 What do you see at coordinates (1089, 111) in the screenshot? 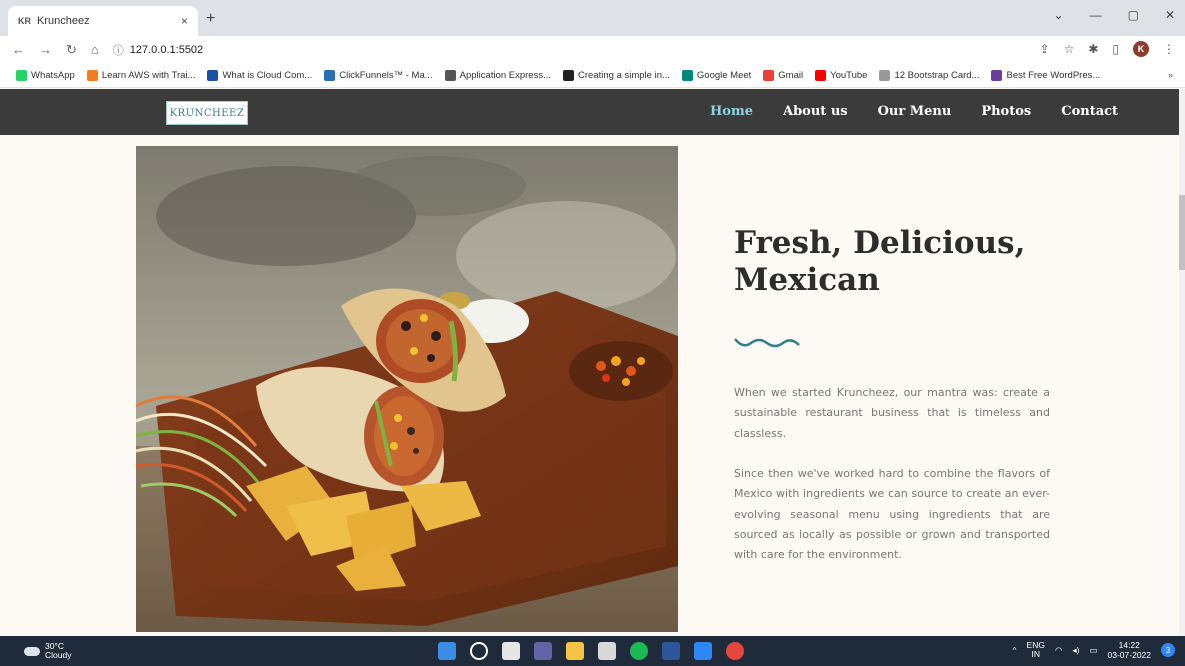
I see `nav-contact: Contact` at bounding box center [1089, 111].